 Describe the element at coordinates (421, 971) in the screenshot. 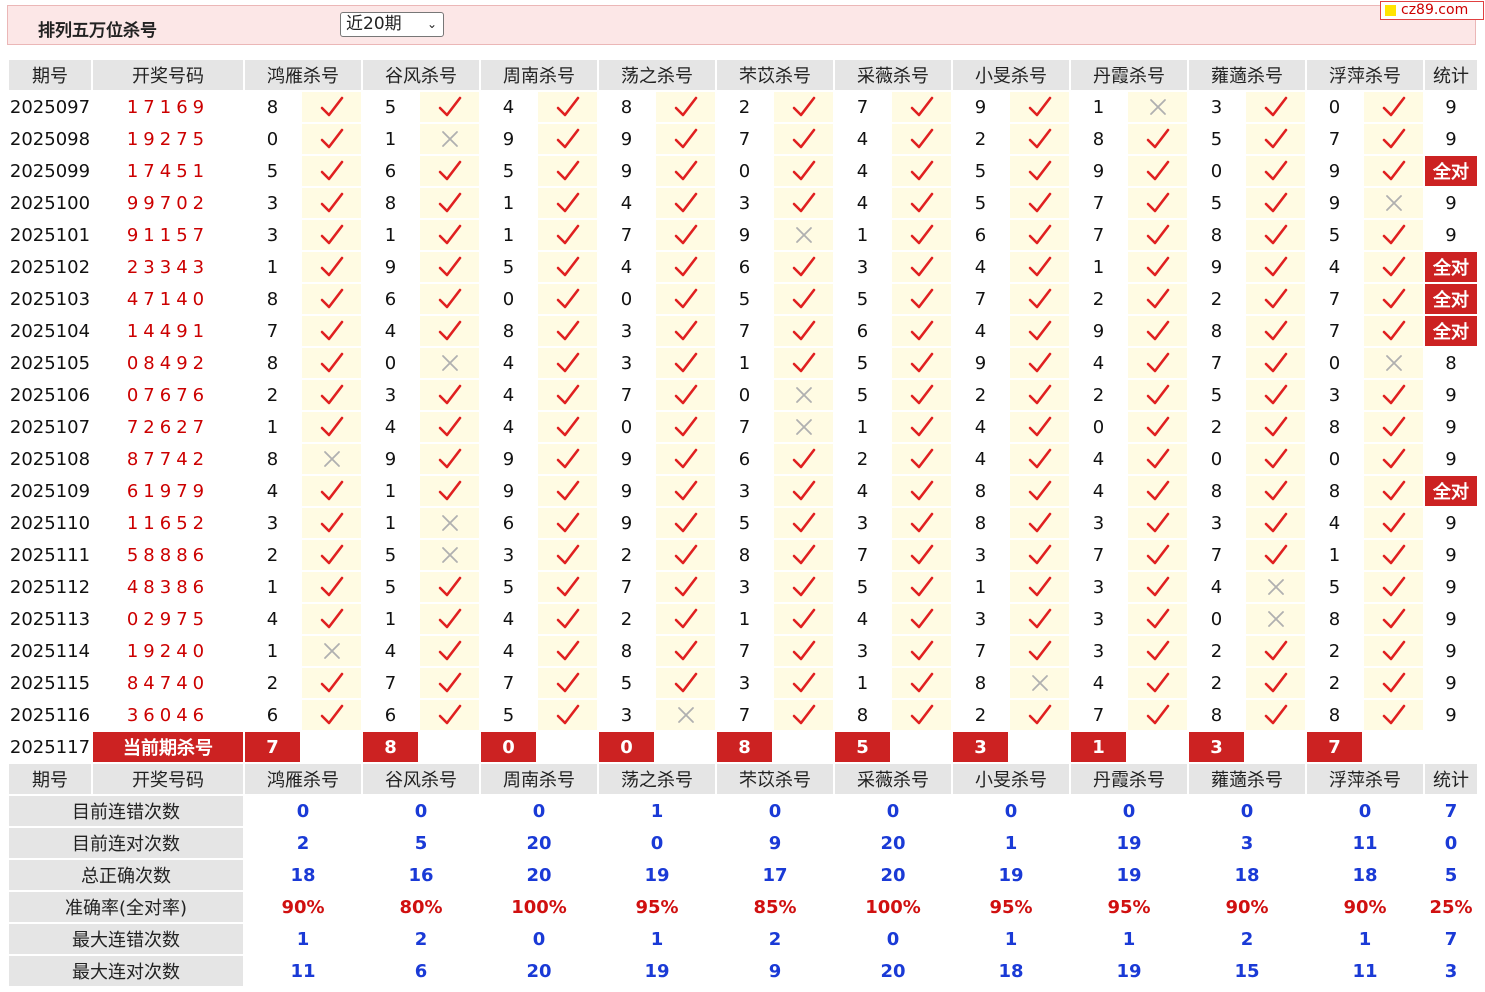

I see `stats-value: 6` at that location.